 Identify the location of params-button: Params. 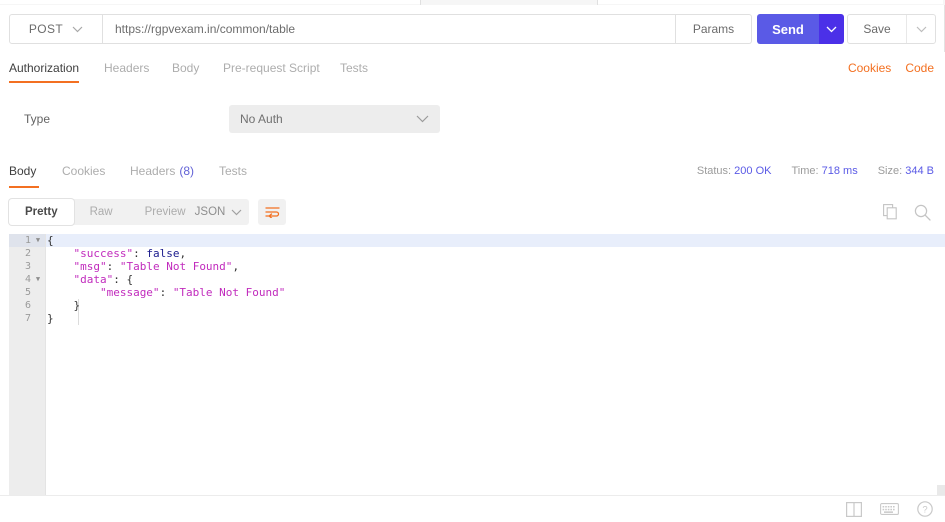
(714, 29).